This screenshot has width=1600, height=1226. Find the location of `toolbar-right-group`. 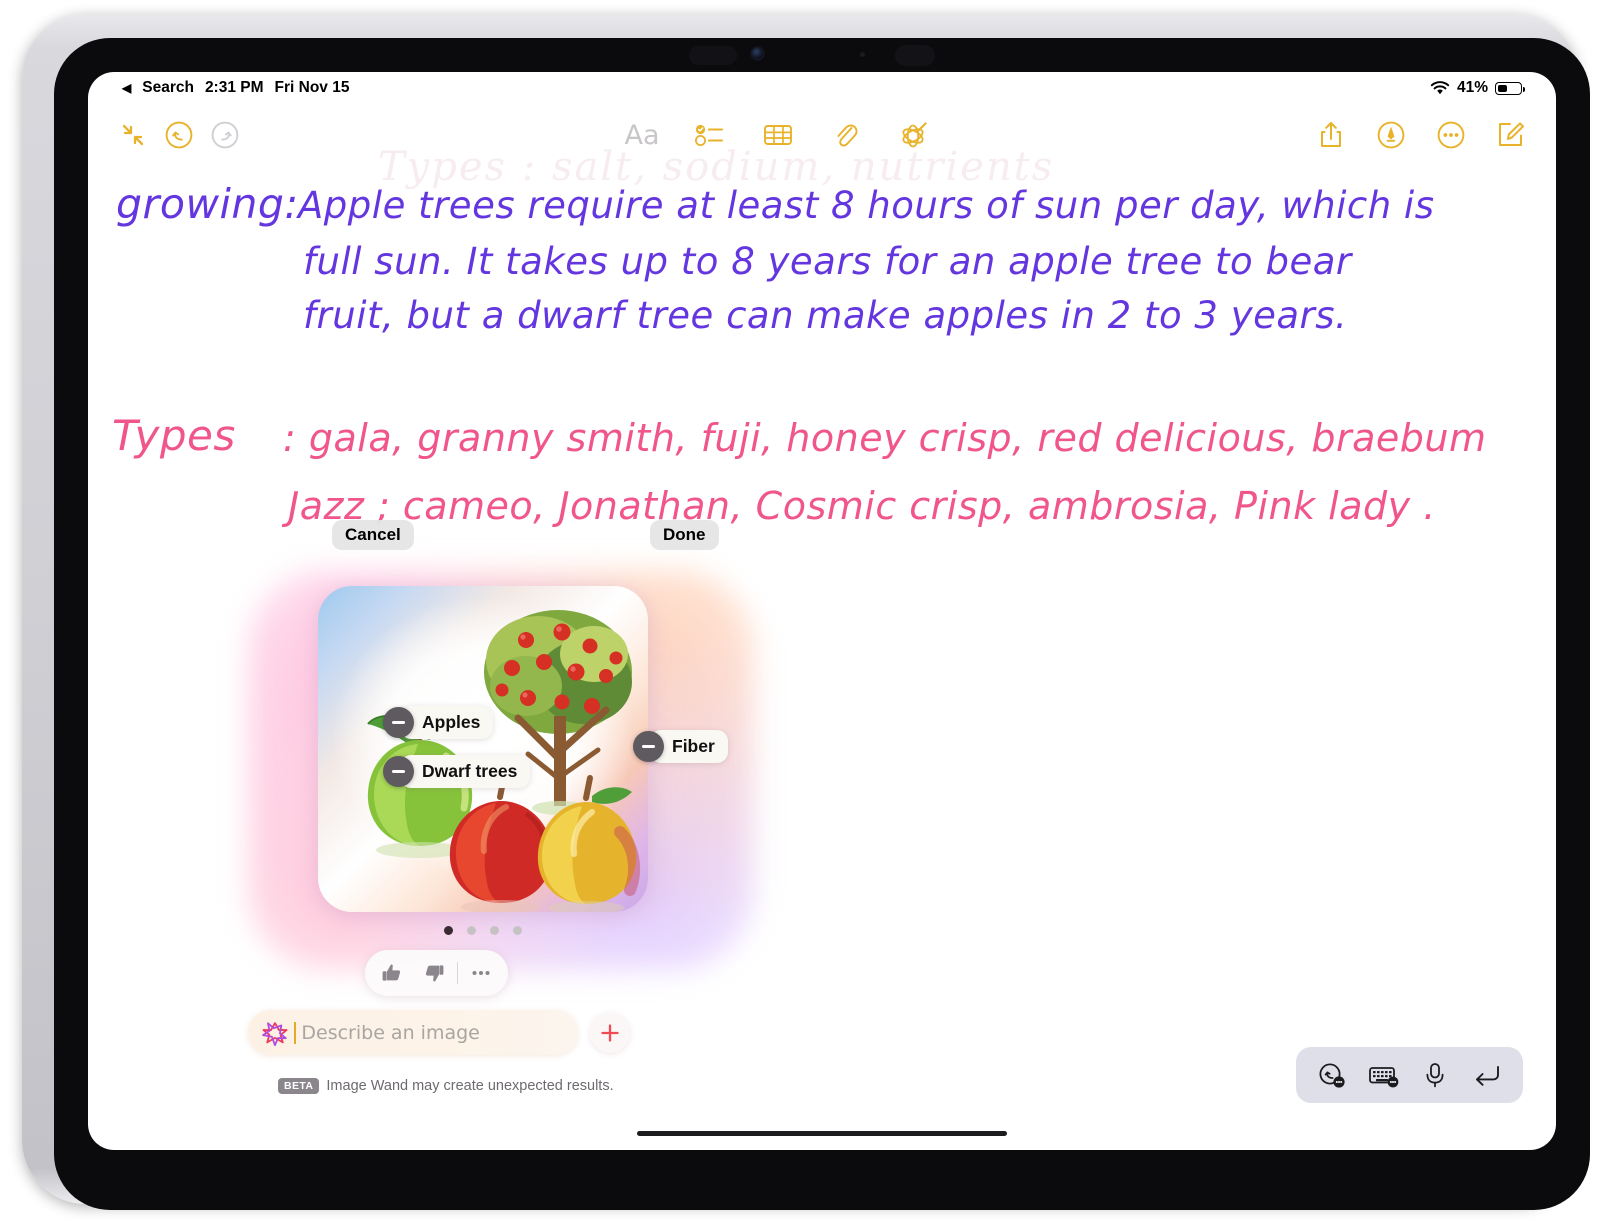

toolbar-right-group is located at coordinates (1421, 135).